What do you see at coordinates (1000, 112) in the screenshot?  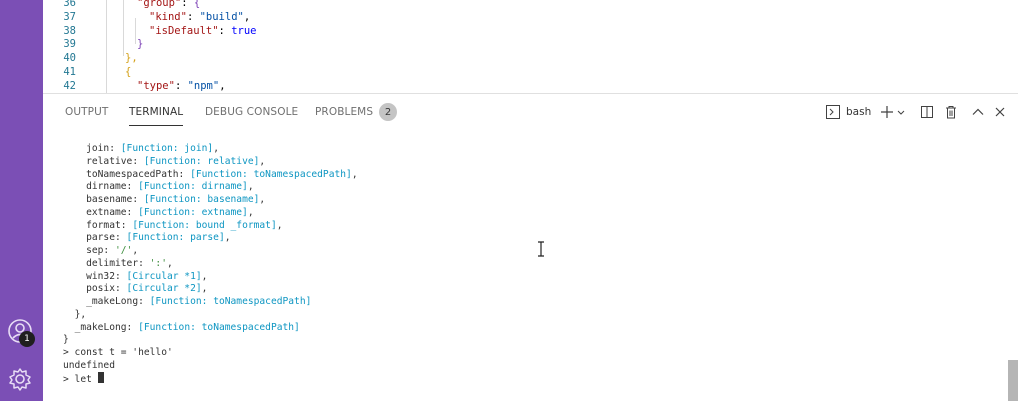 I see `close-icon` at bounding box center [1000, 112].